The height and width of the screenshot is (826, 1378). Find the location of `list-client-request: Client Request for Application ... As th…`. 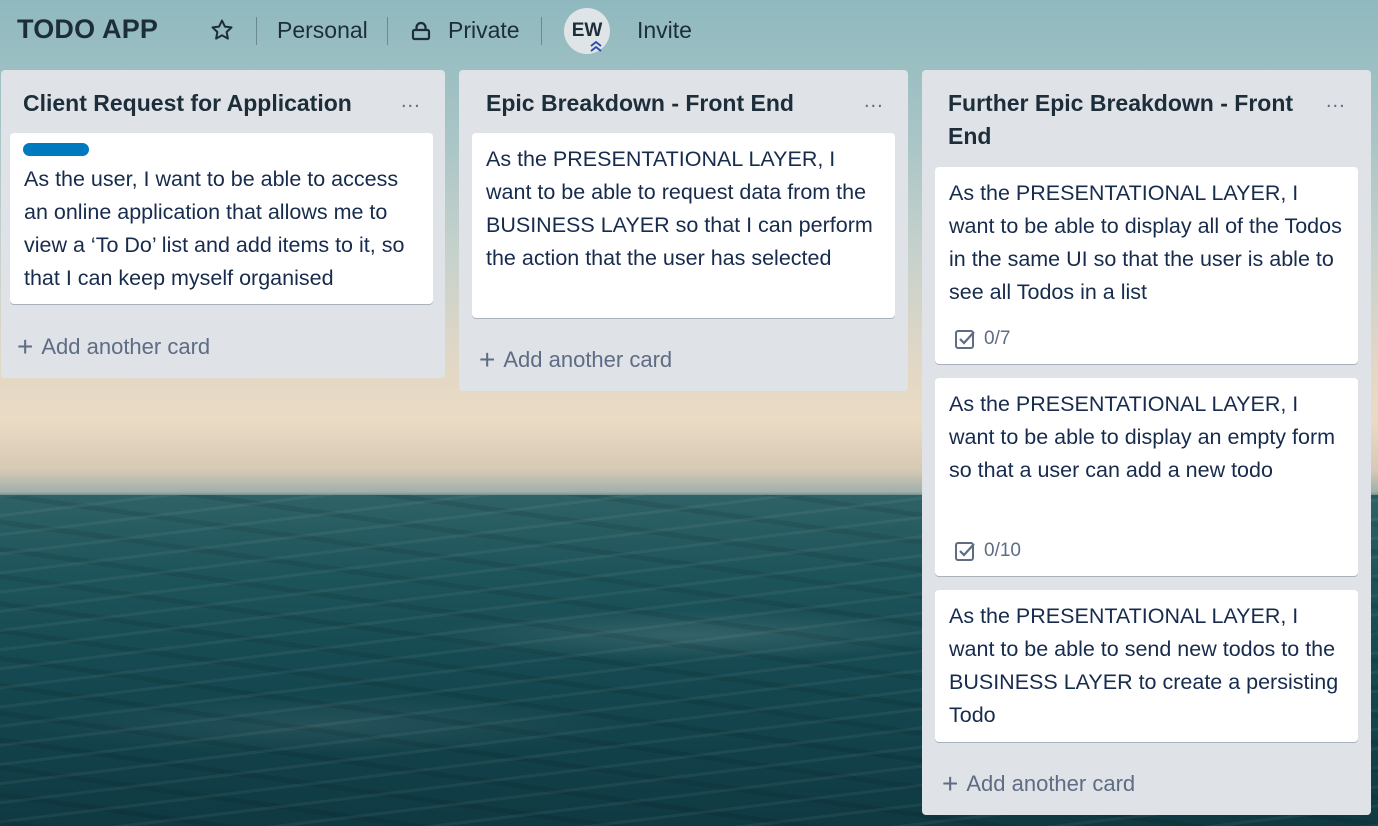

list-client-request: Client Request for Application ... As th… is located at coordinates (223, 224).